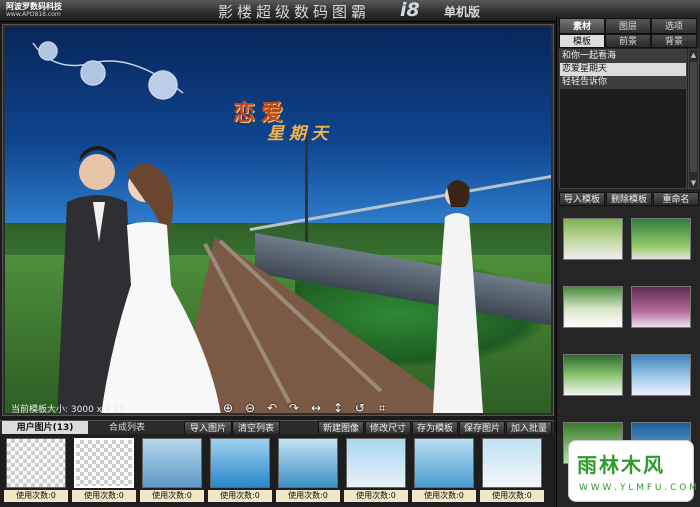 Image resolution: width=700 pixels, height=507 pixels. What do you see at coordinates (338, 407) in the screenshot?
I see `flip-vertical-icon: ↕` at bounding box center [338, 407].